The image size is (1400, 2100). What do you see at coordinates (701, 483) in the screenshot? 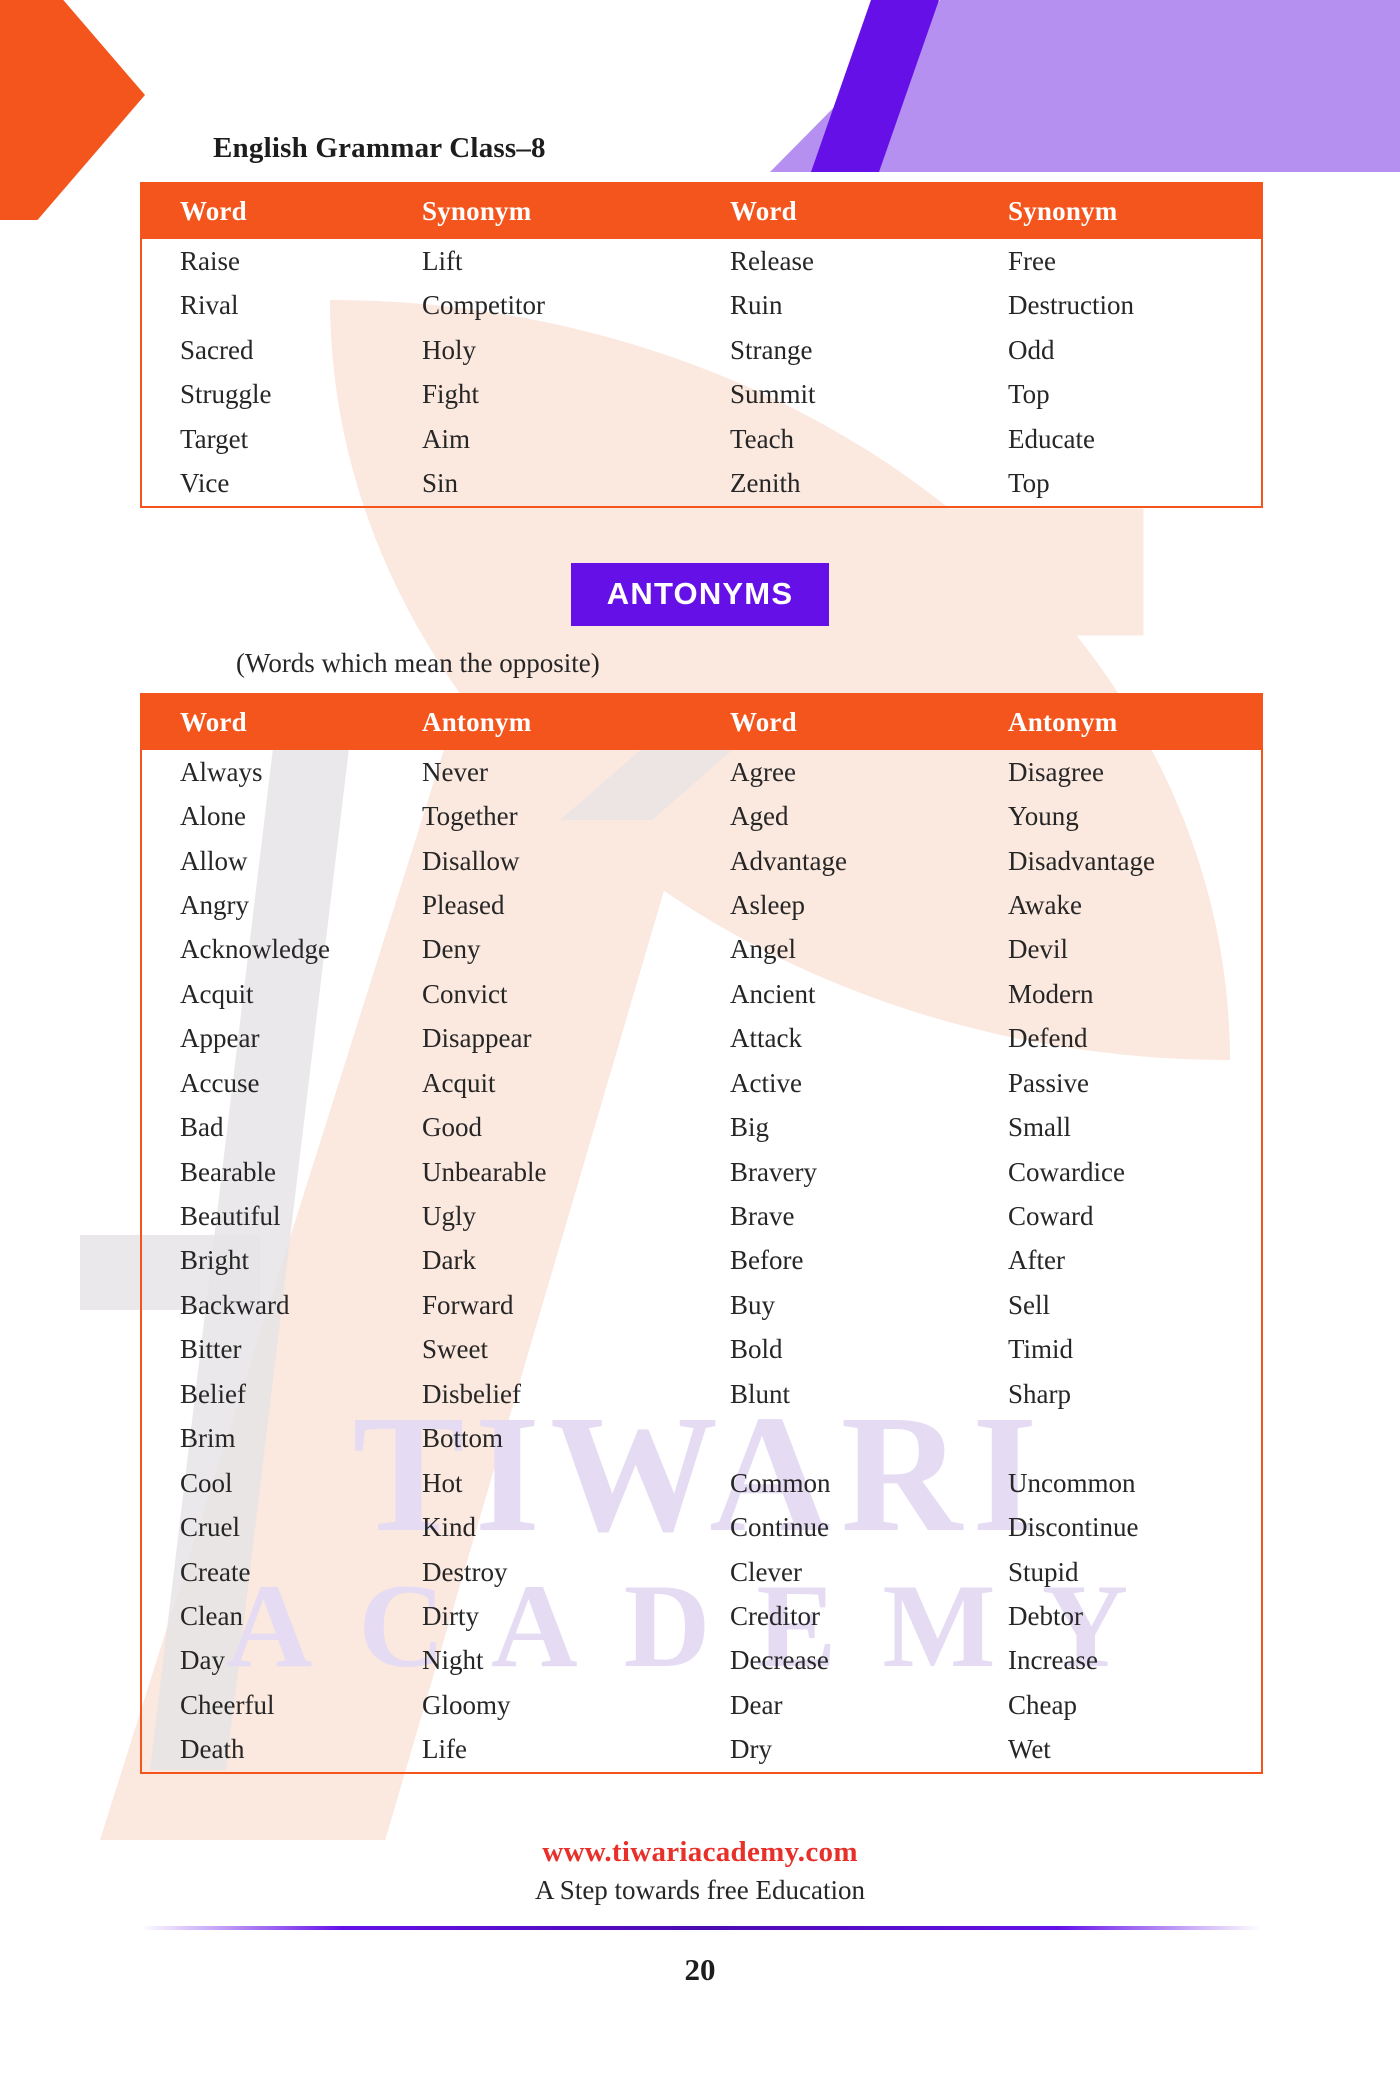
I see `table-row: Vice Sin Zenith Top` at bounding box center [701, 483].